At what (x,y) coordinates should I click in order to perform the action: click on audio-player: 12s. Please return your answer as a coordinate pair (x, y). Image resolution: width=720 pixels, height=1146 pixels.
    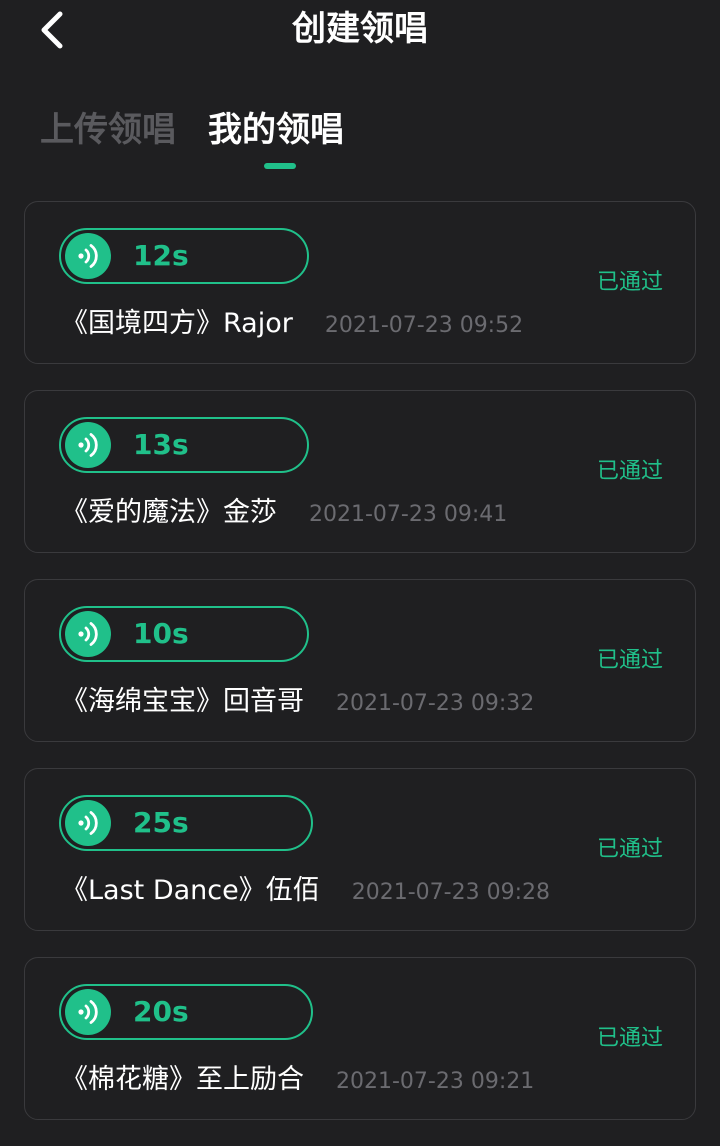
    Looking at the image, I should click on (184, 256).